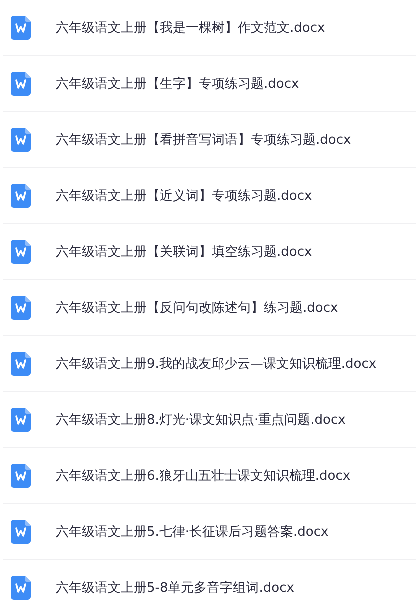 The width and height of the screenshot is (416, 602). I want to click on file-name: 六年级语文上册【关联词】填空练习题.docx, so click(184, 251).